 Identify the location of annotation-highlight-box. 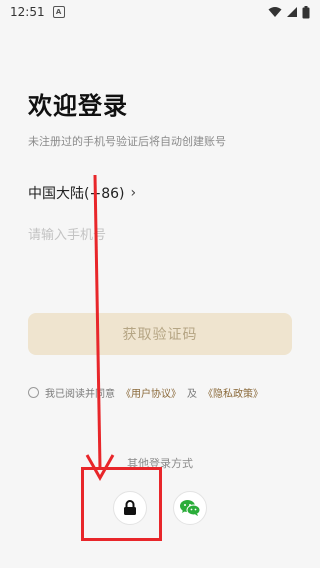
(121, 504).